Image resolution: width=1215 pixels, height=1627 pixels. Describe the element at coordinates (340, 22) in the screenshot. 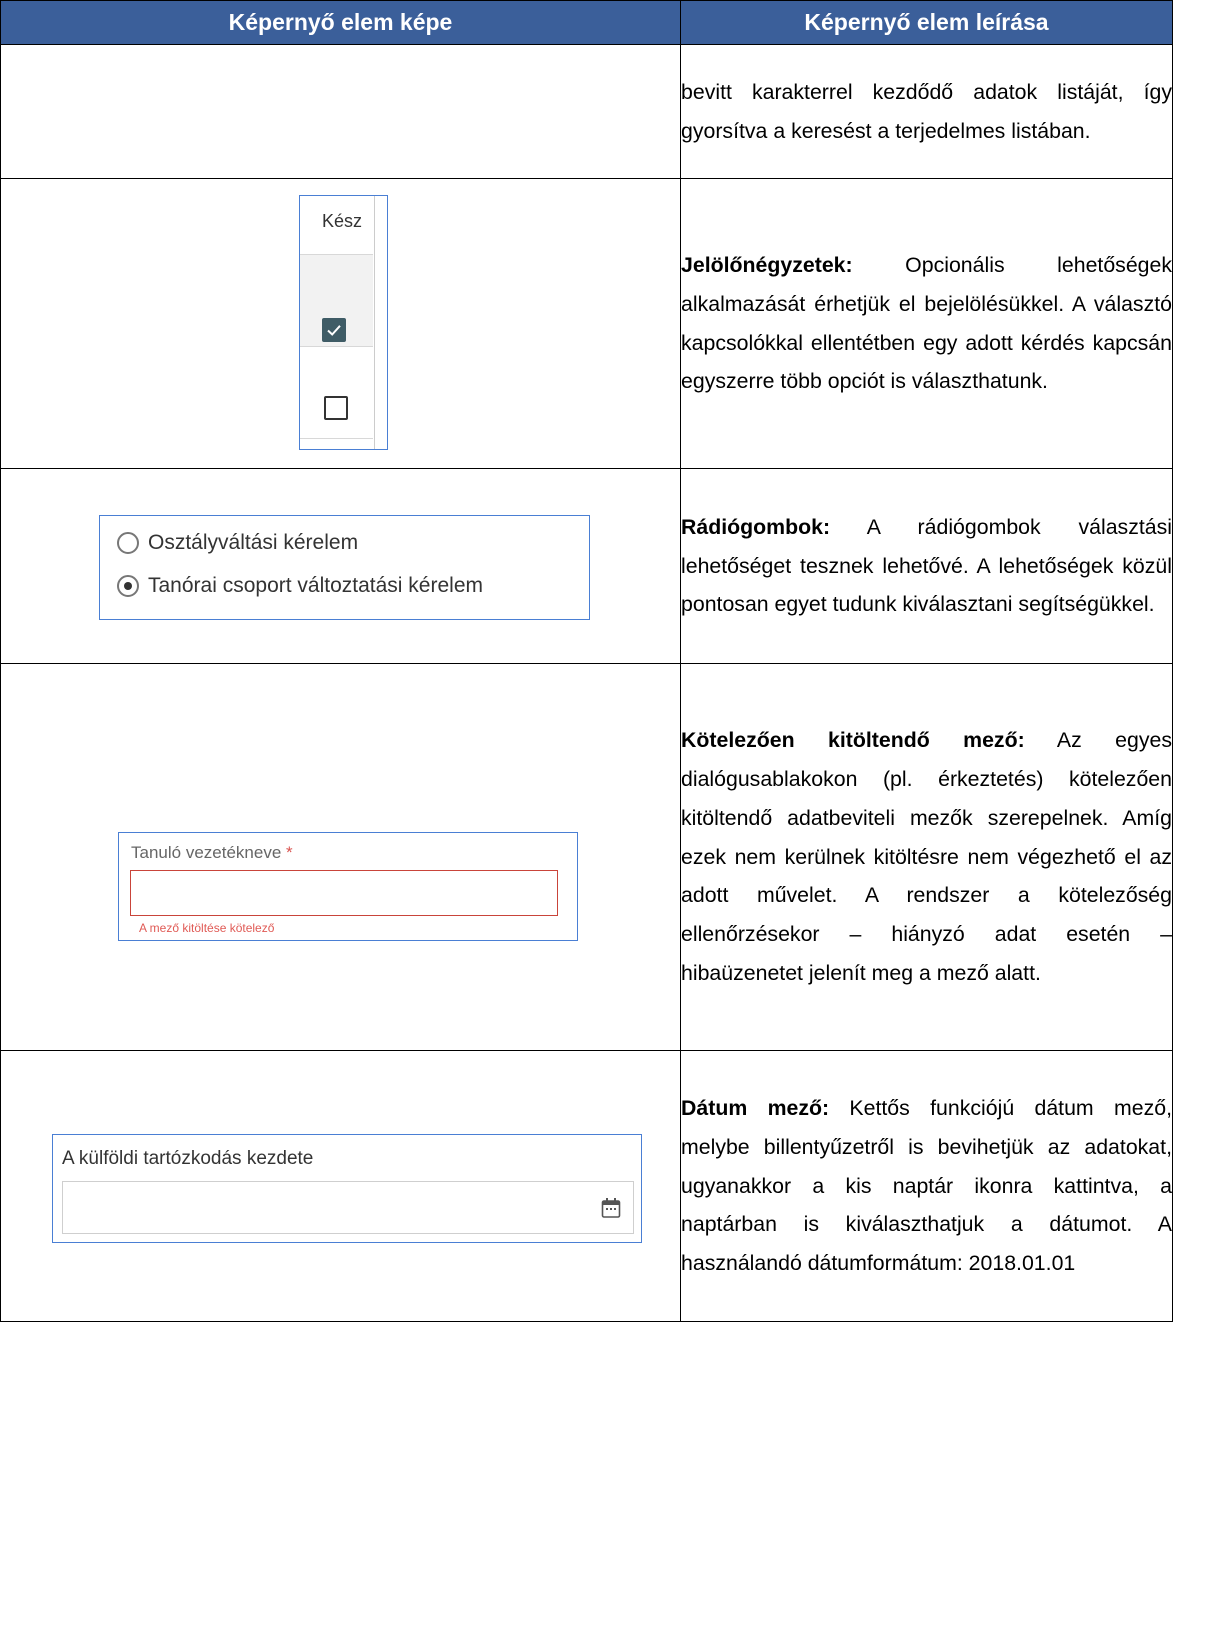

I see `header-image-column: Képernyő elem képe` at that location.